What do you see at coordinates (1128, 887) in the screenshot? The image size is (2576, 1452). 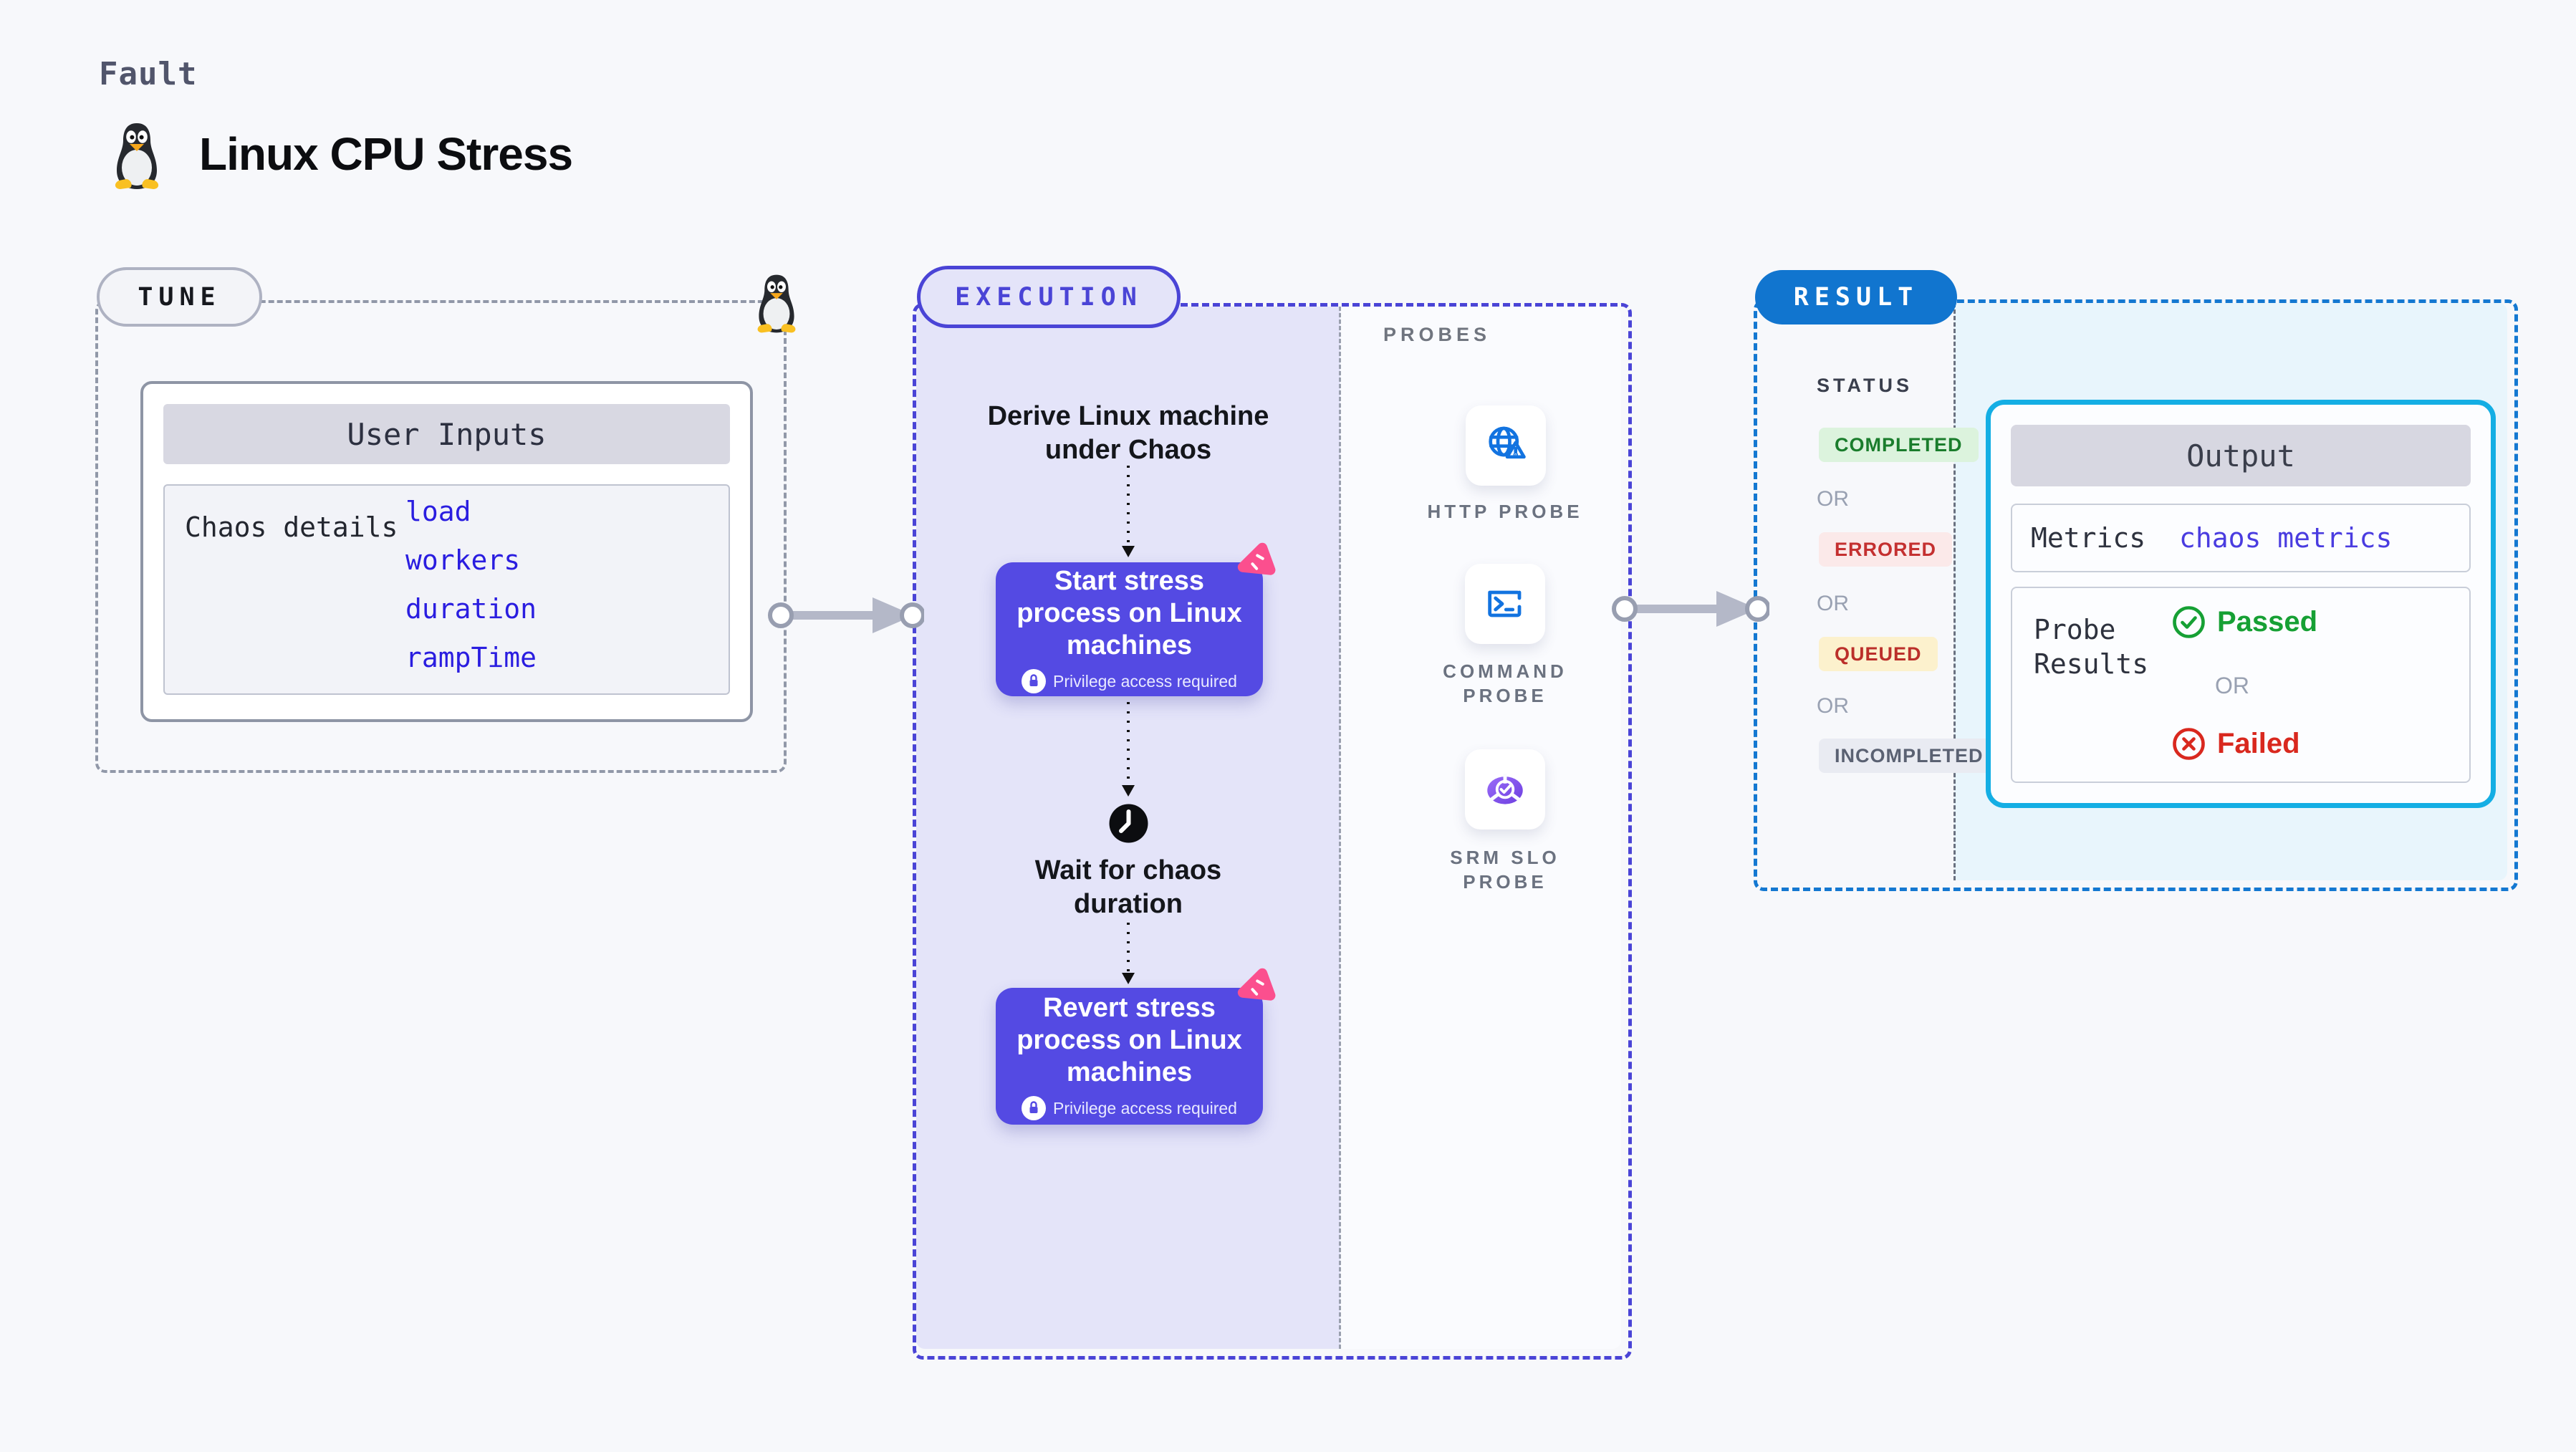 I see `wait-duration-text: Wait for chaos duration` at bounding box center [1128, 887].